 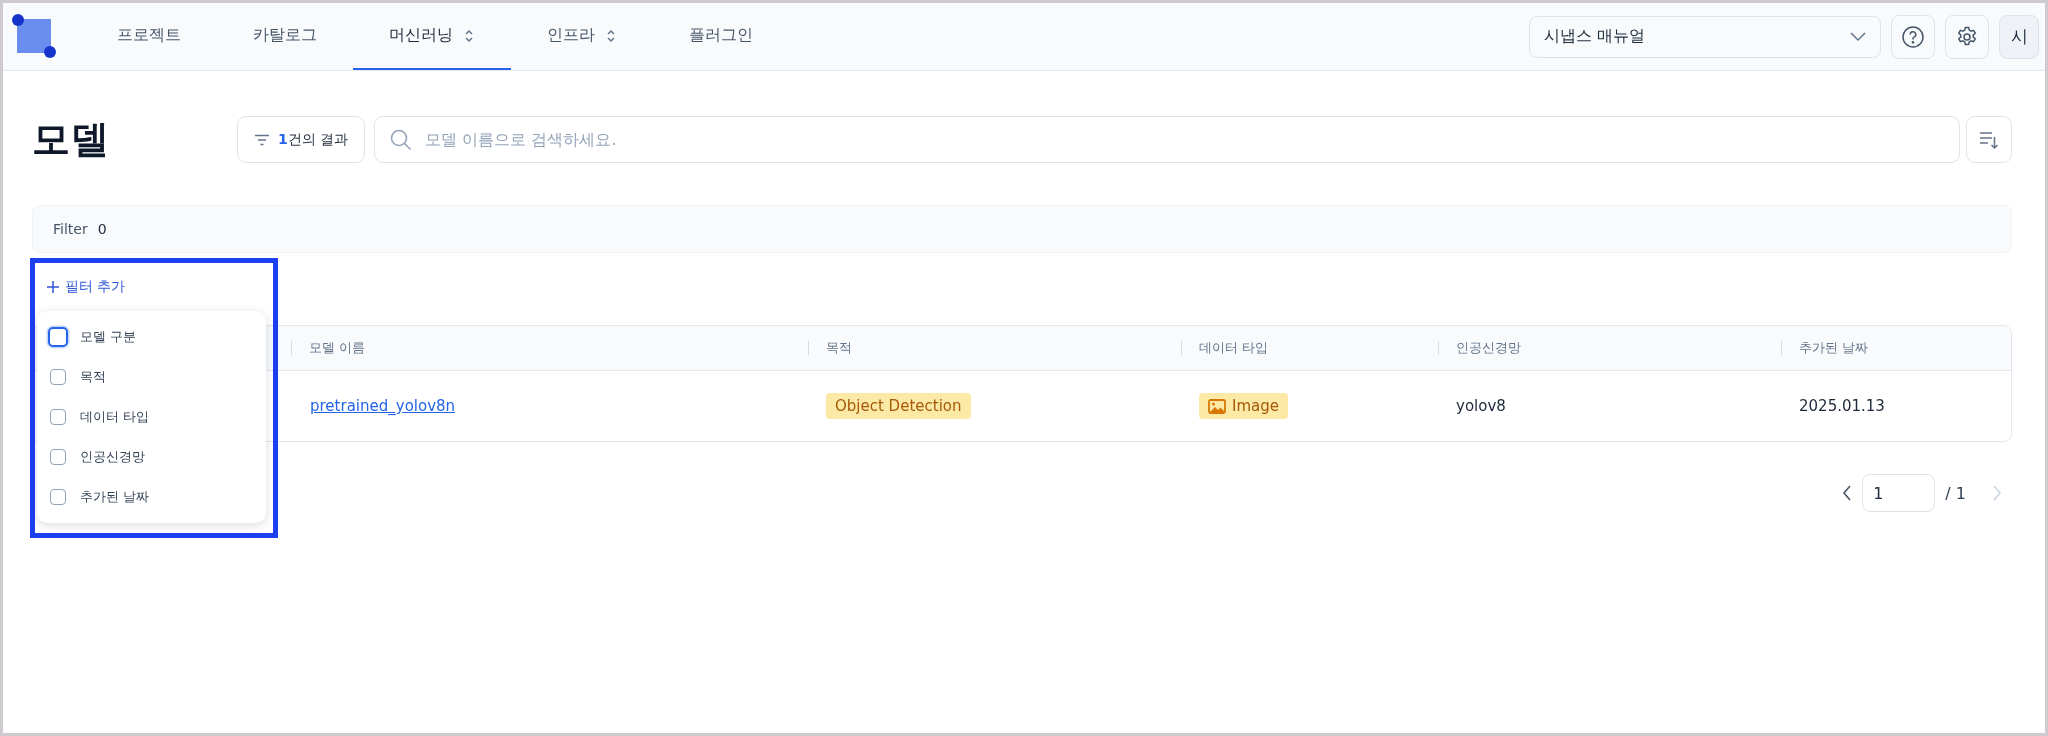 What do you see at coordinates (71, 139) in the screenshot?
I see `page-title: 모델` at bounding box center [71, 139].